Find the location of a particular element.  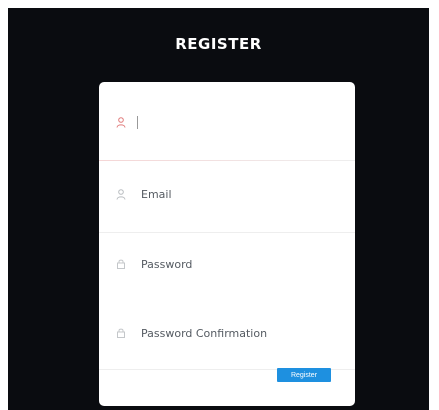

password-field: Password is located at coordinates (227, 264).